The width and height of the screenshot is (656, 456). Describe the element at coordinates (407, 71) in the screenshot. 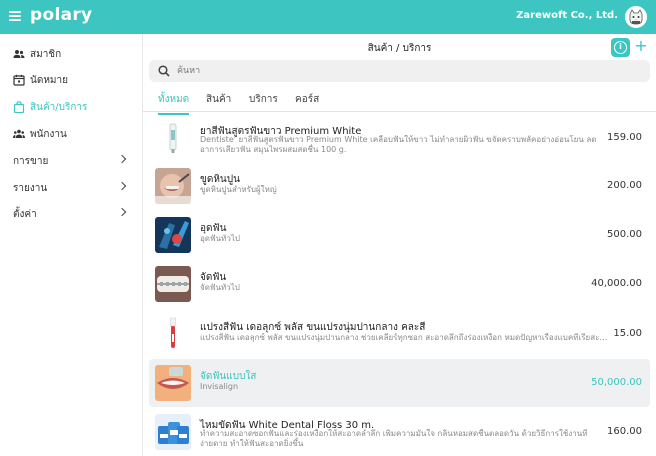

I see `search-input` at that location.